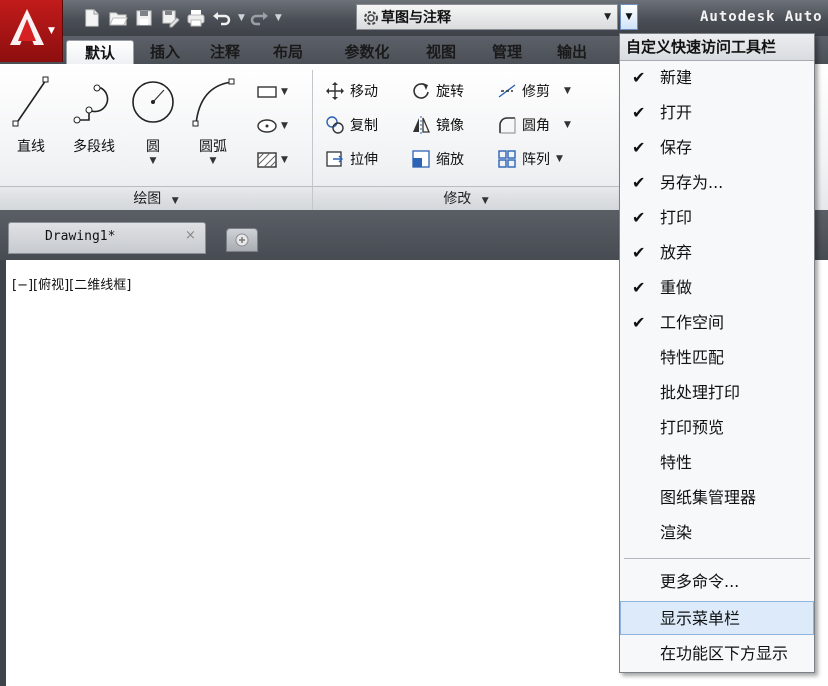 Image resolution: width=828 pixels, height=686 pixels. I want to click on menu-item-open: ✔ 打开, so click(717, 113).